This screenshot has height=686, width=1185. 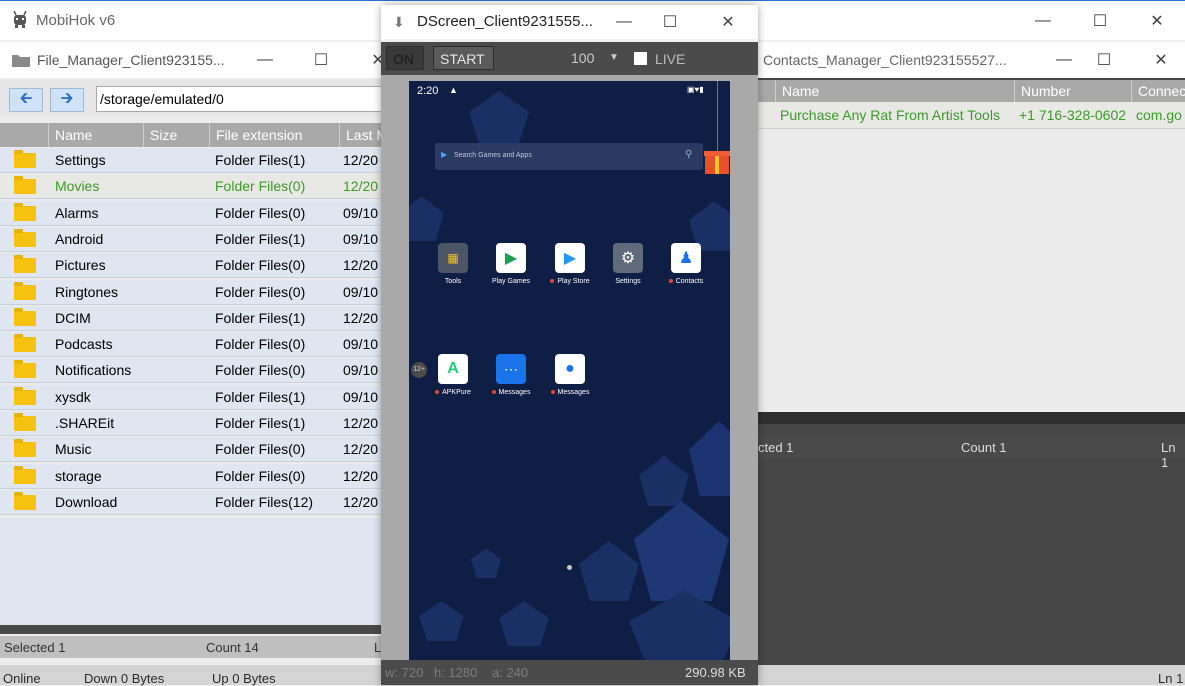 What do you see at coordinates (453, 375) in the screenshot?
I see `app-apkpure: A APKPure` at bounding box center [453, 375].